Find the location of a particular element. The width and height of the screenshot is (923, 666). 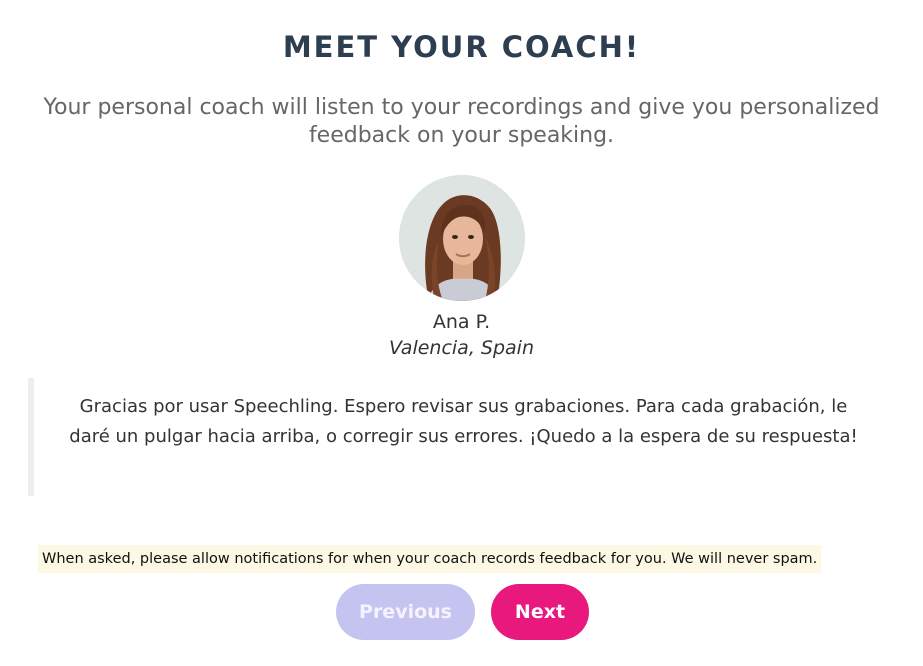

coach-avatar is located at coordinates (462, 238).